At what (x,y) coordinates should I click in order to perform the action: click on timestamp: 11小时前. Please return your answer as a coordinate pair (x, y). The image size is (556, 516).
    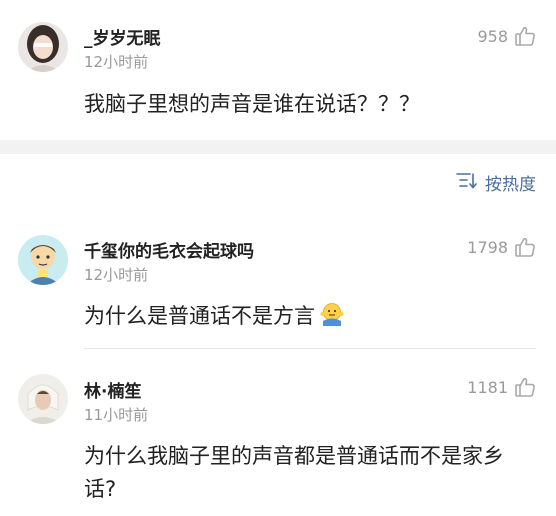
    Looking at the image, I should click on (116, 415).